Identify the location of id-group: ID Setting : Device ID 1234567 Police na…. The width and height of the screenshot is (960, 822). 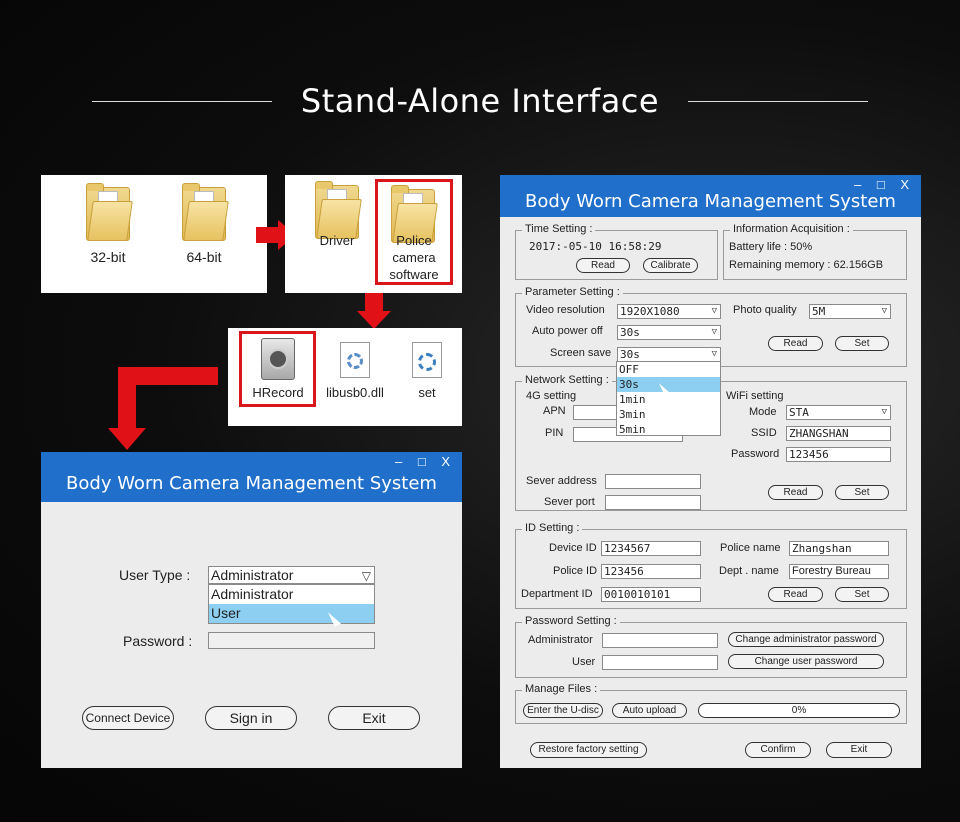
(711, 565).